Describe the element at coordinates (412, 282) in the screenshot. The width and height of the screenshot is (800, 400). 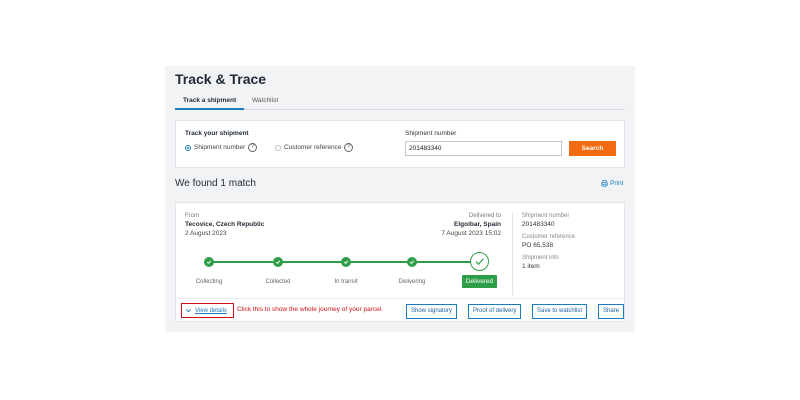
I see `step-label-delivering: Delivering` at that location.